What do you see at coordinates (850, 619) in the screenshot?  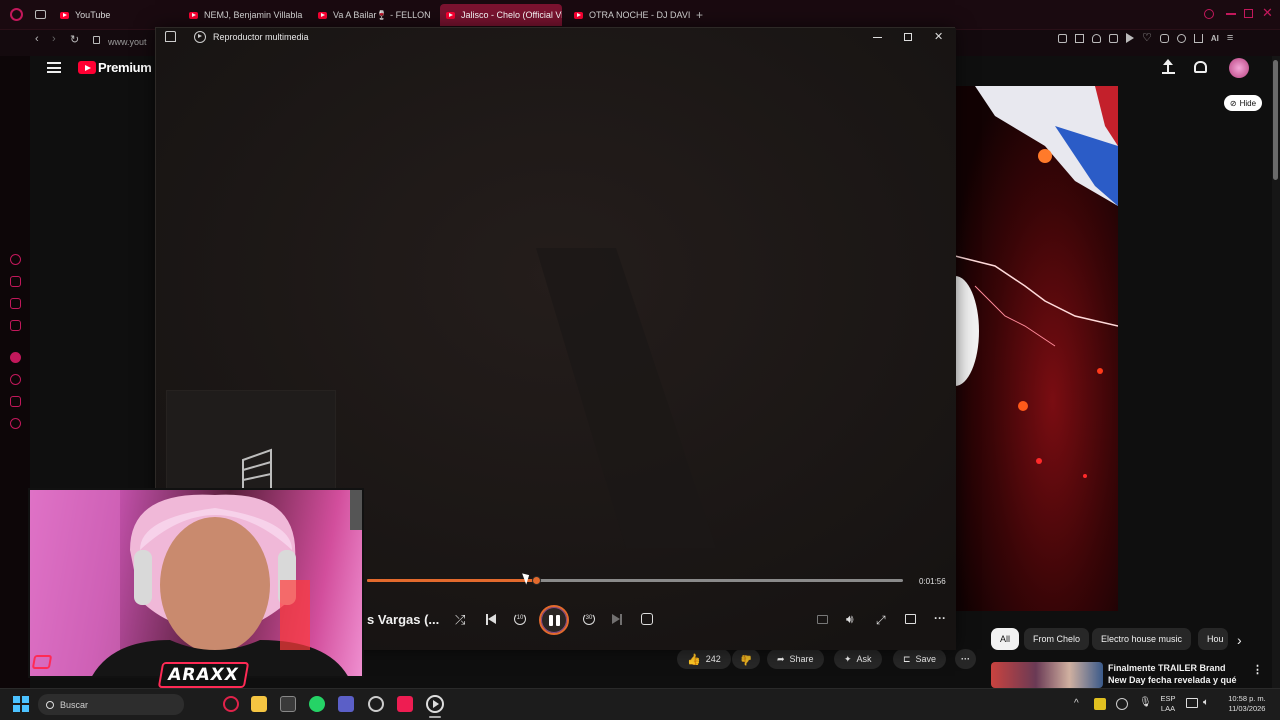 I see `volume-icon: 🔊︎` at bounding box center [850, 619].